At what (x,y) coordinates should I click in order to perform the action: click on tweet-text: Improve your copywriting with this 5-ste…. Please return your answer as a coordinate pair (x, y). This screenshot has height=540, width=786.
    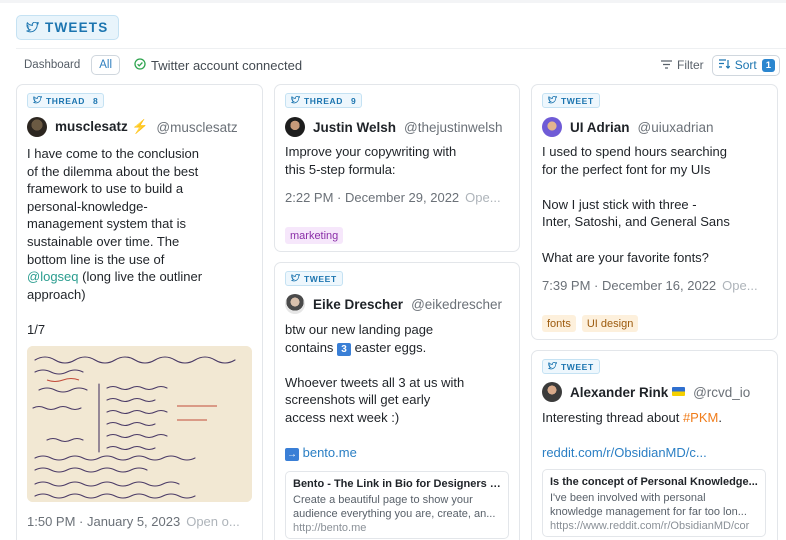
    Looking at the image, I should click on (371, 160).